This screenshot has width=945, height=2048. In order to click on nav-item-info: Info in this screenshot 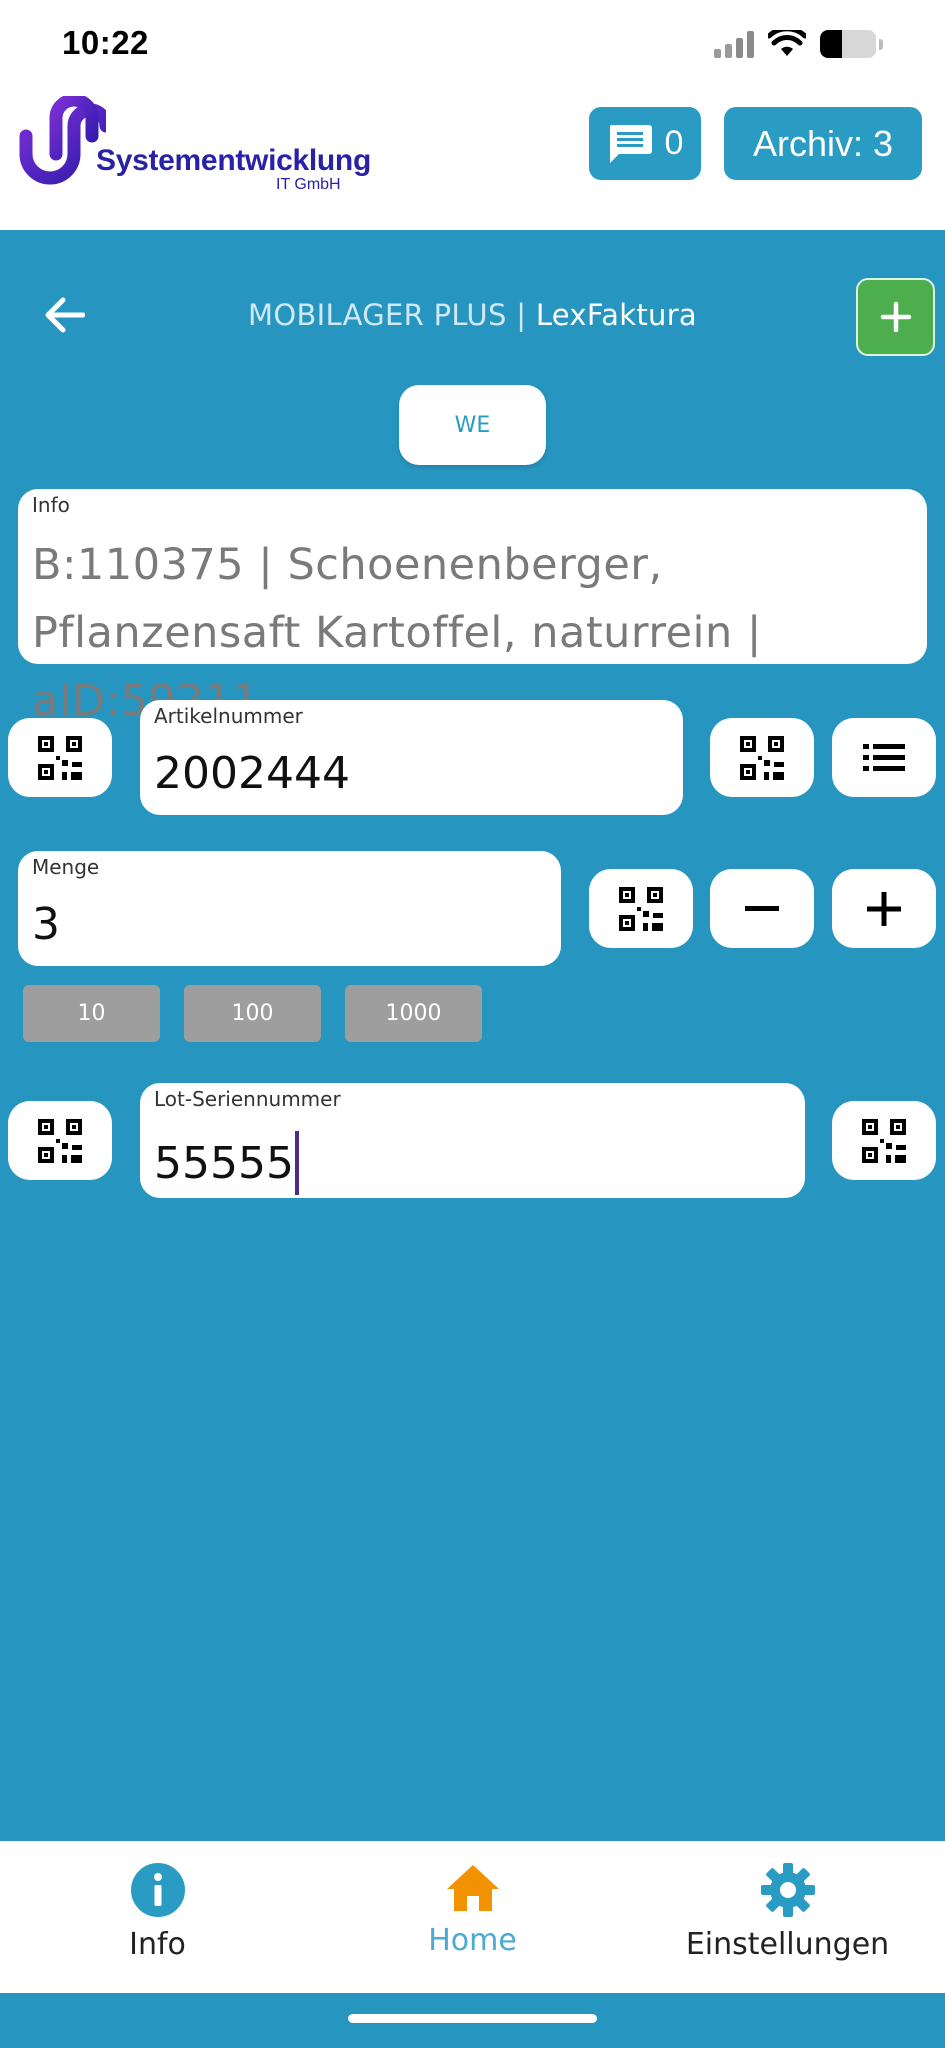, I will do `click(157, 1917)`.